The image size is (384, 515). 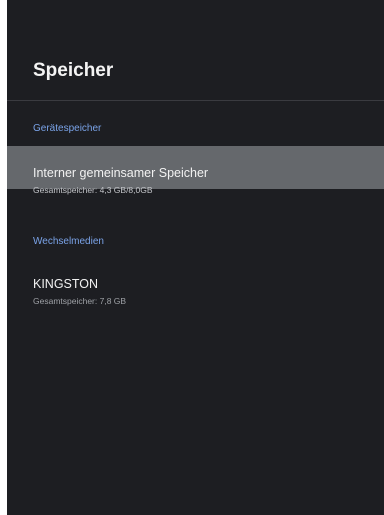 I want to click on storage-item-kingston: KINGSTON Gesamtspeicher: 7,8 GB, so click(x=195, y=294).